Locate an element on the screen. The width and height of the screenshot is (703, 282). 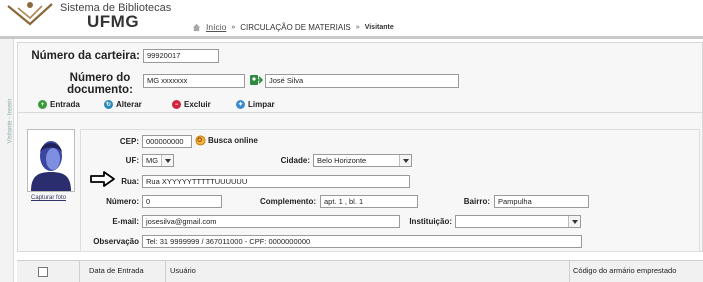
uf-select: MG is located at coordinates (158, 160).